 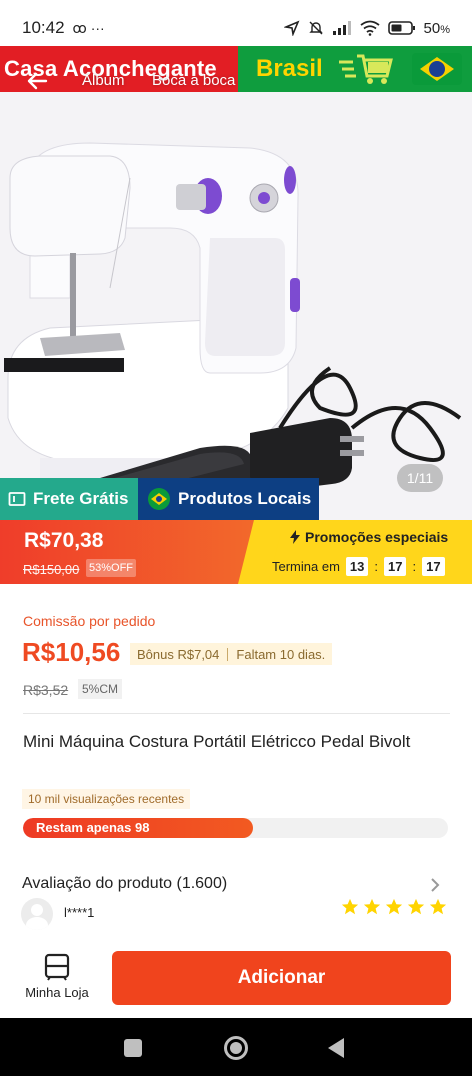 I want to click on badge-produtos-locais: Produtos Locais, so click(x=228, y=499).